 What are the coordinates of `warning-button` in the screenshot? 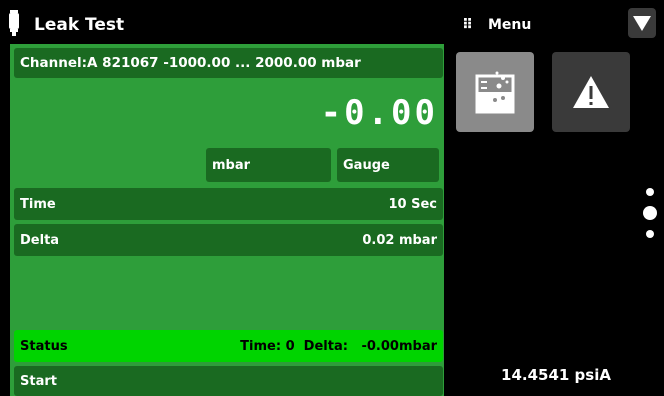 It's located at (591, 92).